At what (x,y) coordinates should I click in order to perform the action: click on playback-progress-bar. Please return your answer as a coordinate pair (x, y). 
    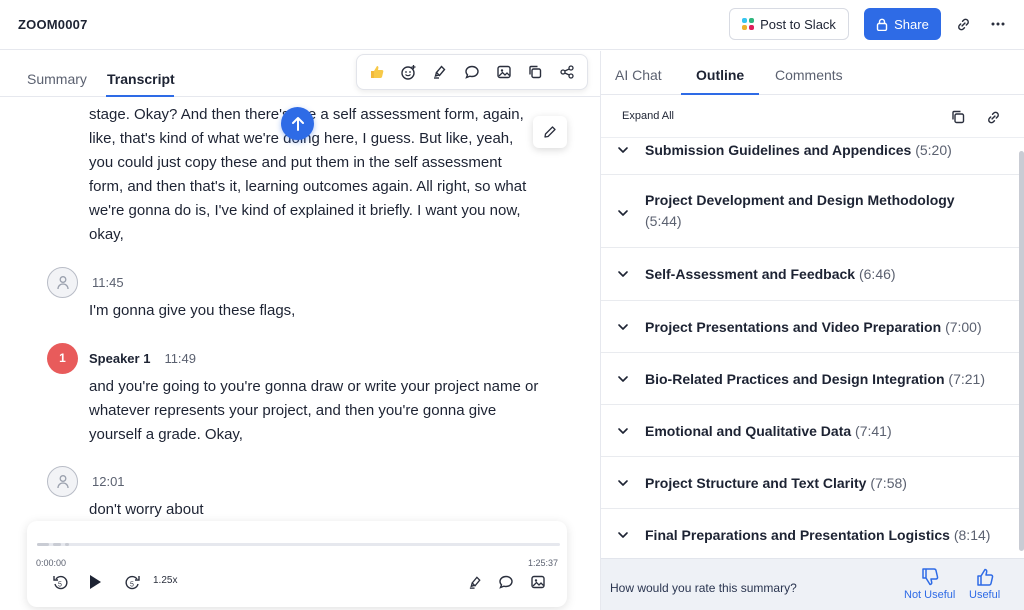
    Looking at the image, I should click on (298, 544).